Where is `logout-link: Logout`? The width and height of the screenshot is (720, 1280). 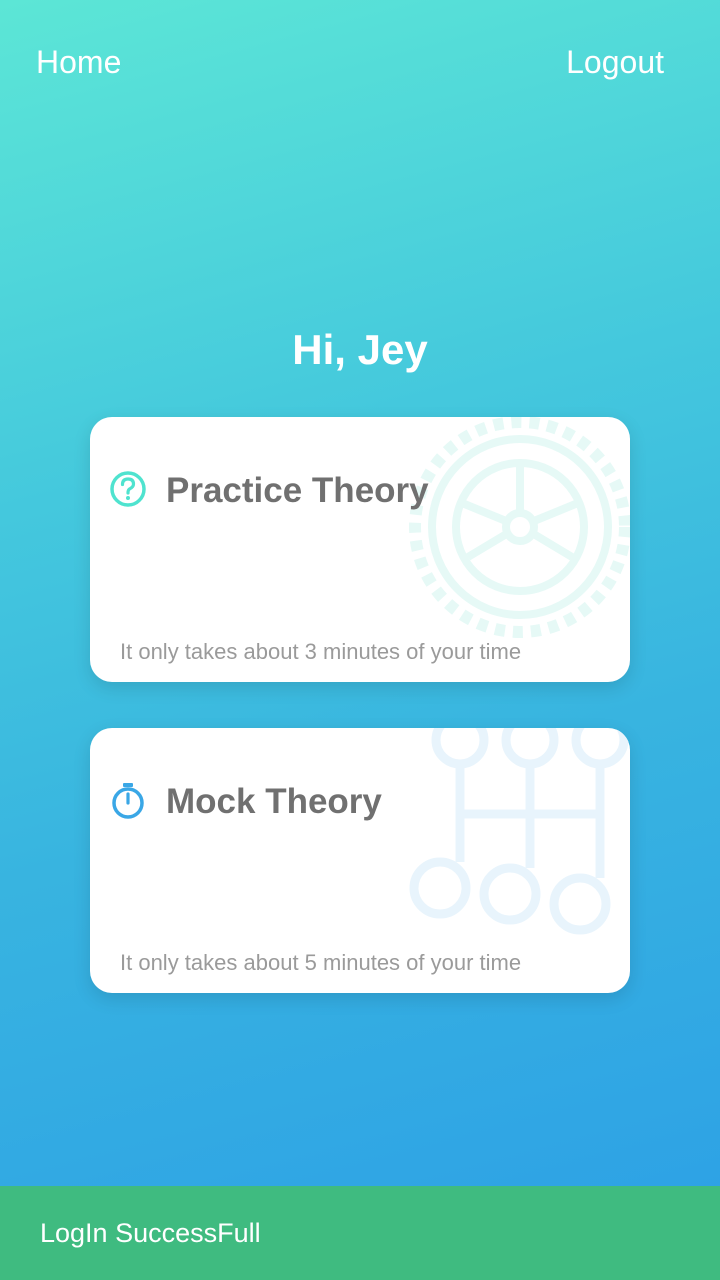 logout-link: Logout is located at coordinates (615, 62).